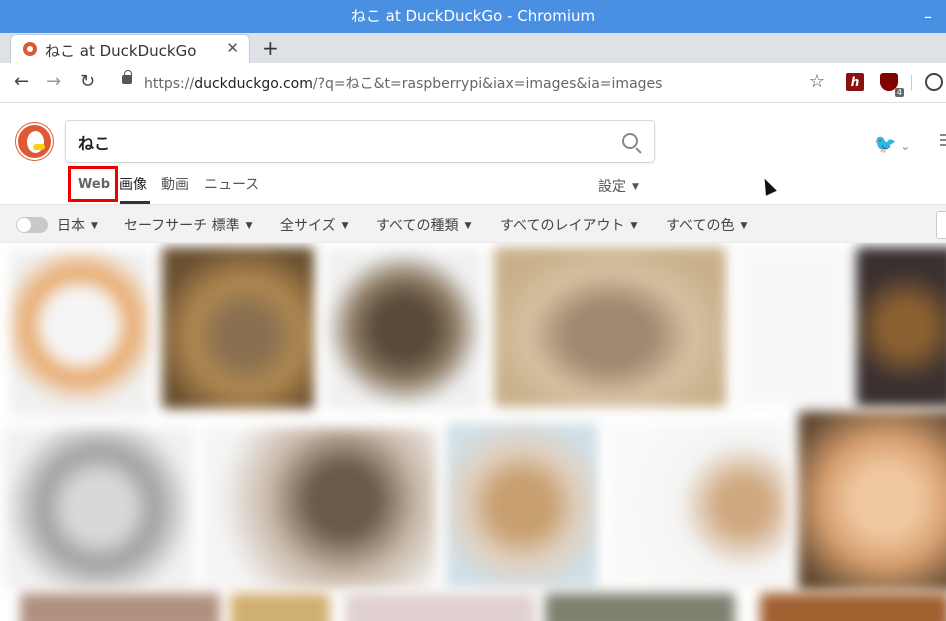 Image resolution: width=946 pixels, height=621 pixels. Describe the element at coordinates (612, 187) in the screenshot. I see `settings-label: 設定` at that location.